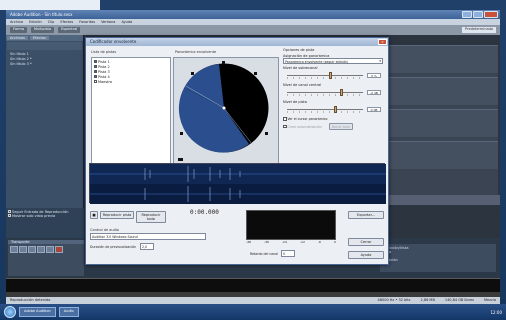  I want to click on maximize-button, so click(478, 14).